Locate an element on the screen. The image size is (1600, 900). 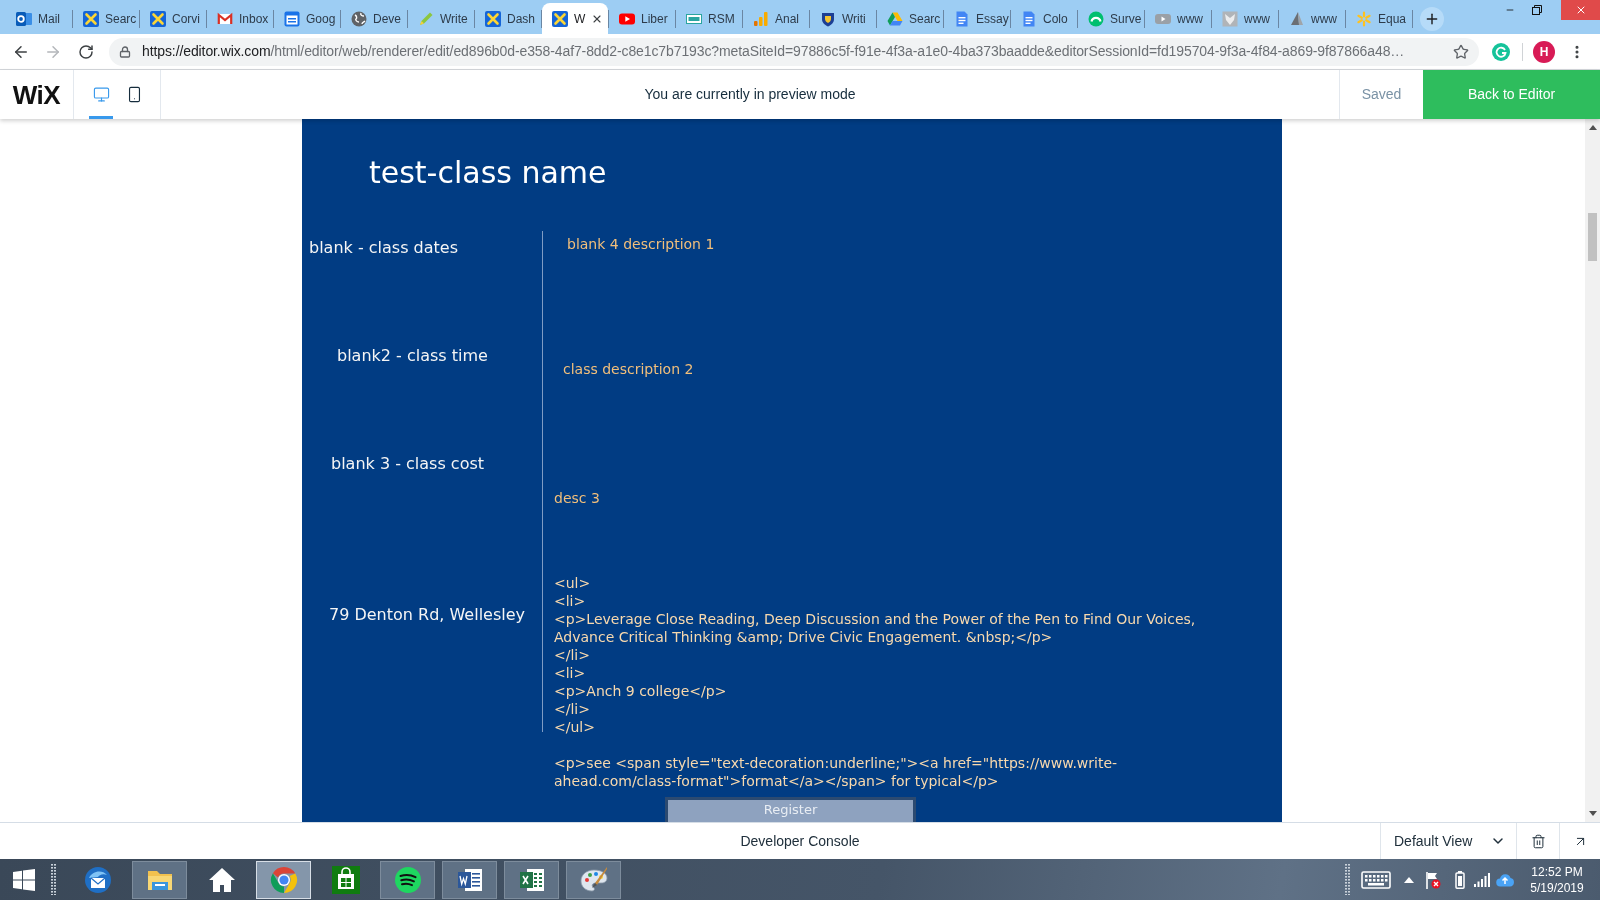
clock-time: 12:52 PM is located at coordinates (1557, 871).